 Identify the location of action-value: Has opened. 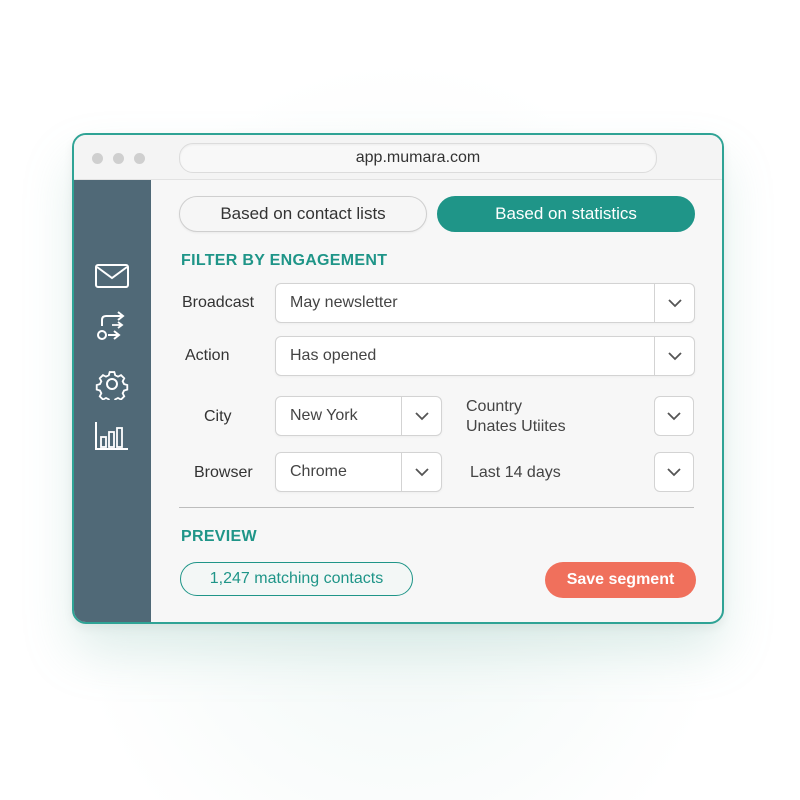
(333, 355).